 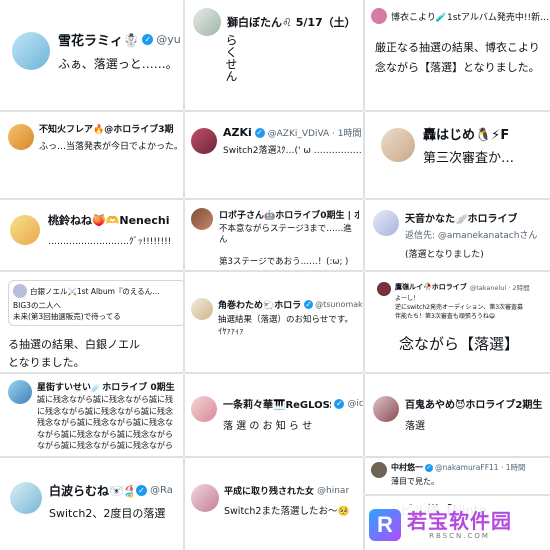 What do you see at coordinates (314, 134) in the screenshot?
I see `author-handle: @AZKi_VDiVA · 1時間` at bounding box center [314, 134].